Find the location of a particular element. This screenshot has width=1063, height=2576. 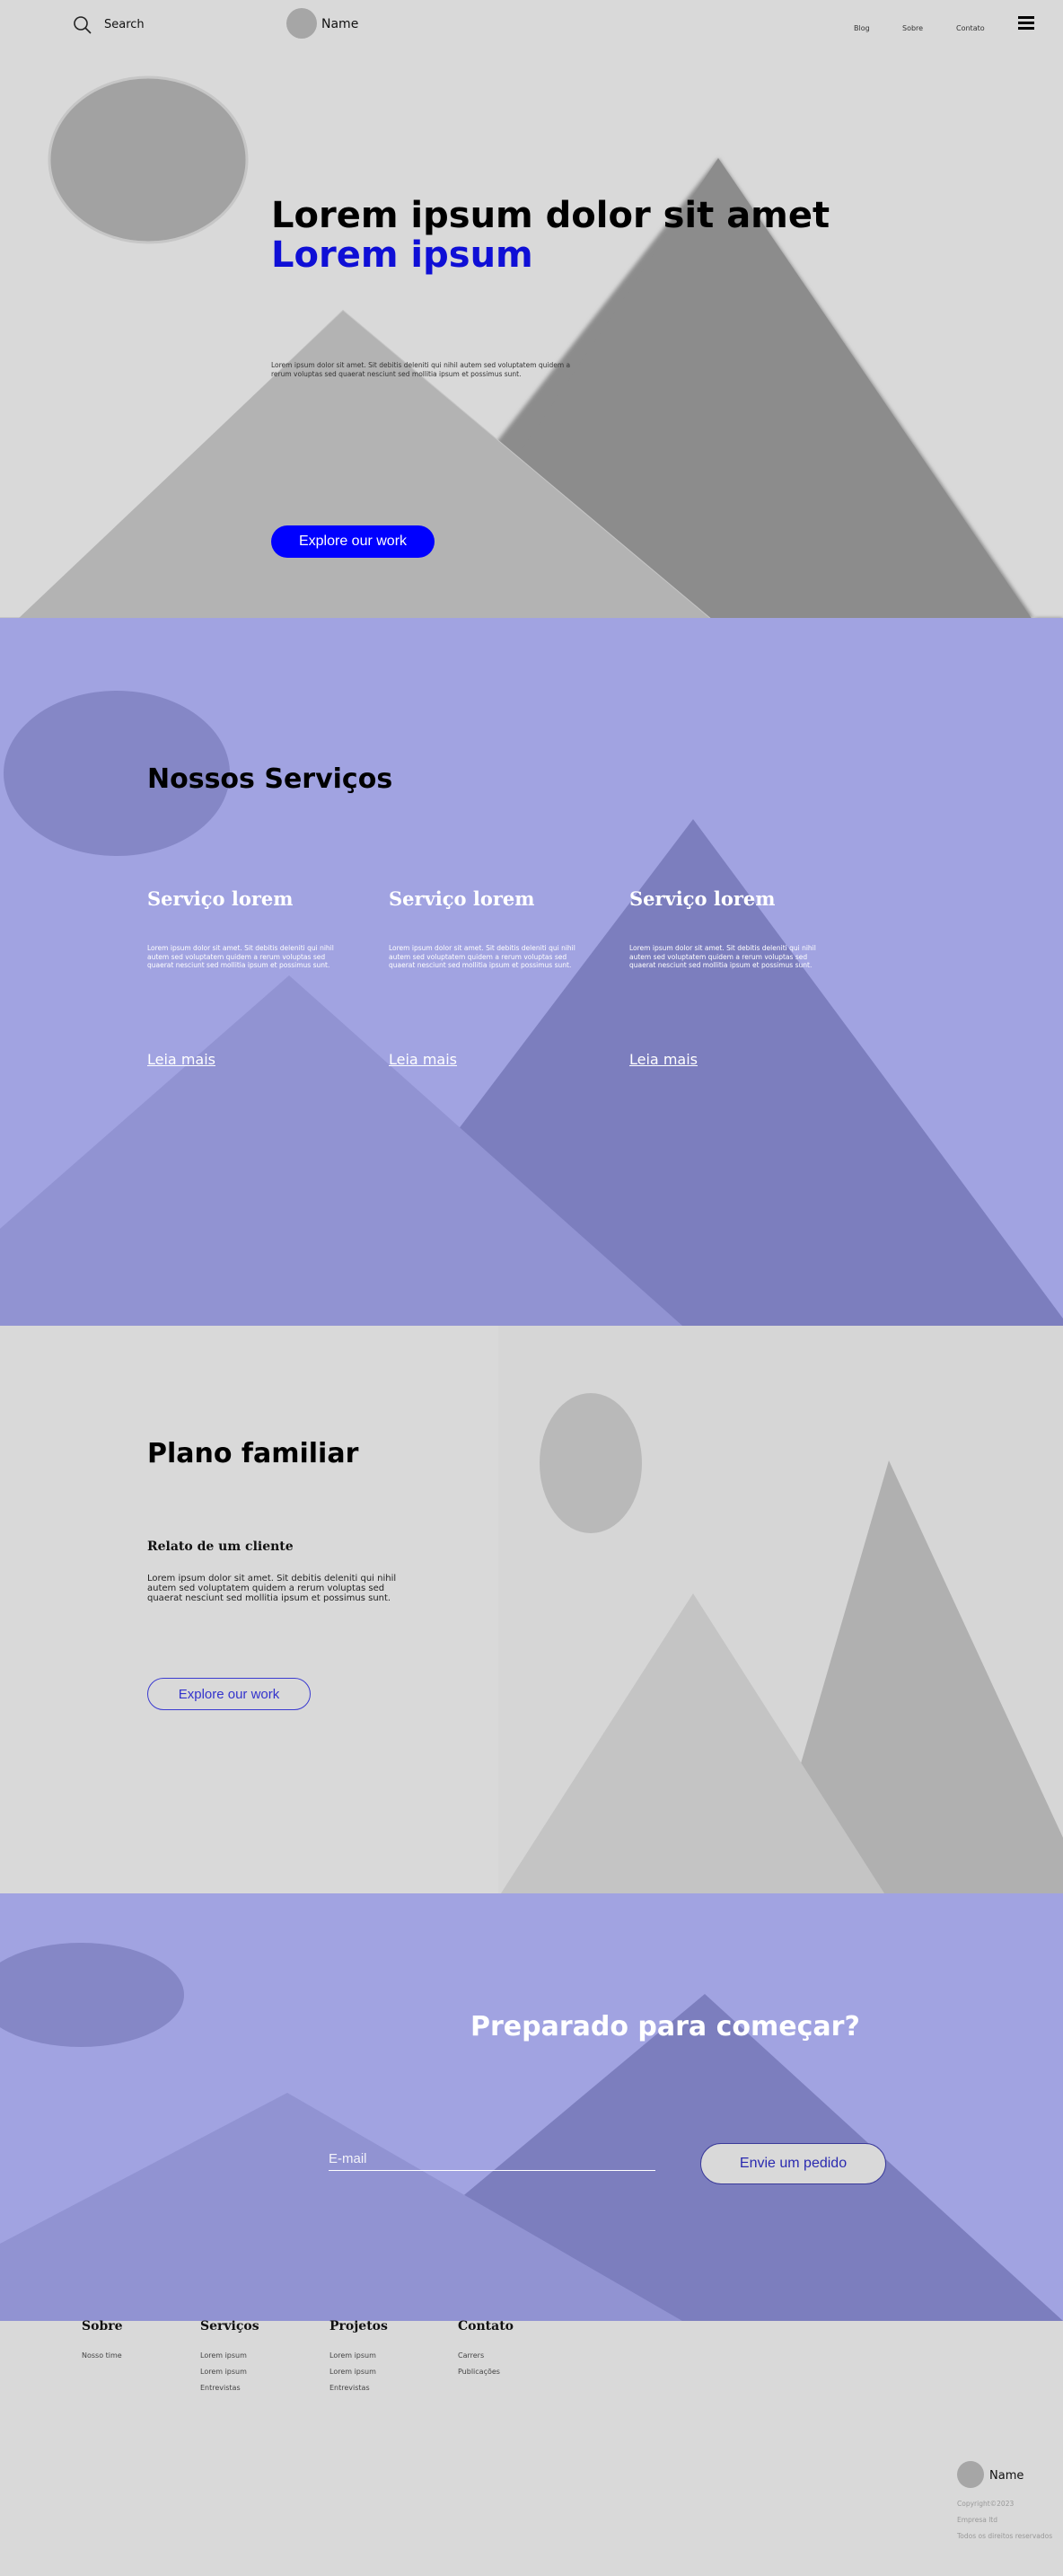

company-name: Empresa ltd is located at coordinates (977, 2520).